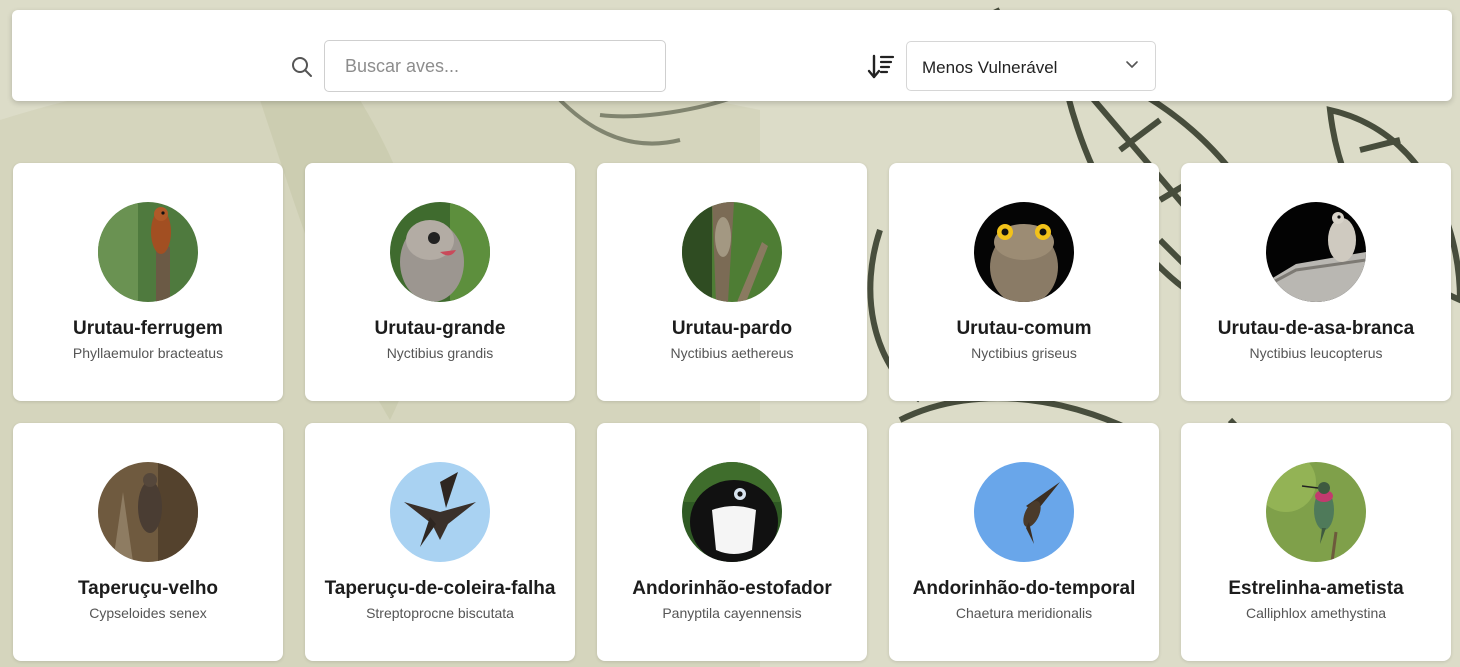 The width and height of the screenshot is (1460, 667). What do you see at coordinates (495, 66) in the screenshot?
I see `search-input` at bounding box center [495, 66].